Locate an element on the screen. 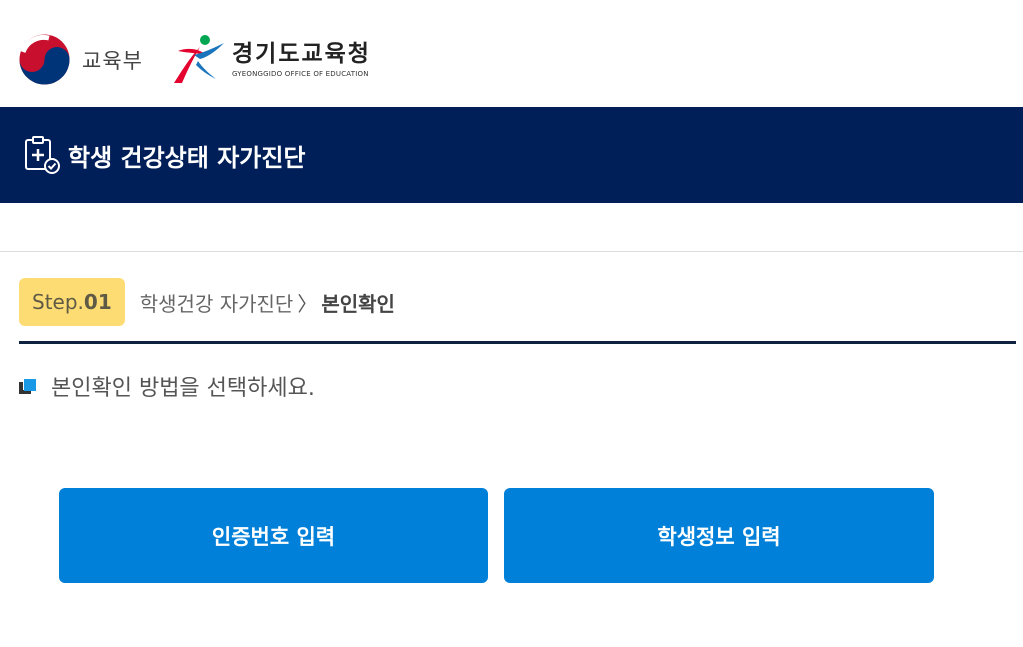 This screenshot has height=647, width=1023. instruction: 본인확인 방법을 선택하세요. is located at coordinates (167, 386).